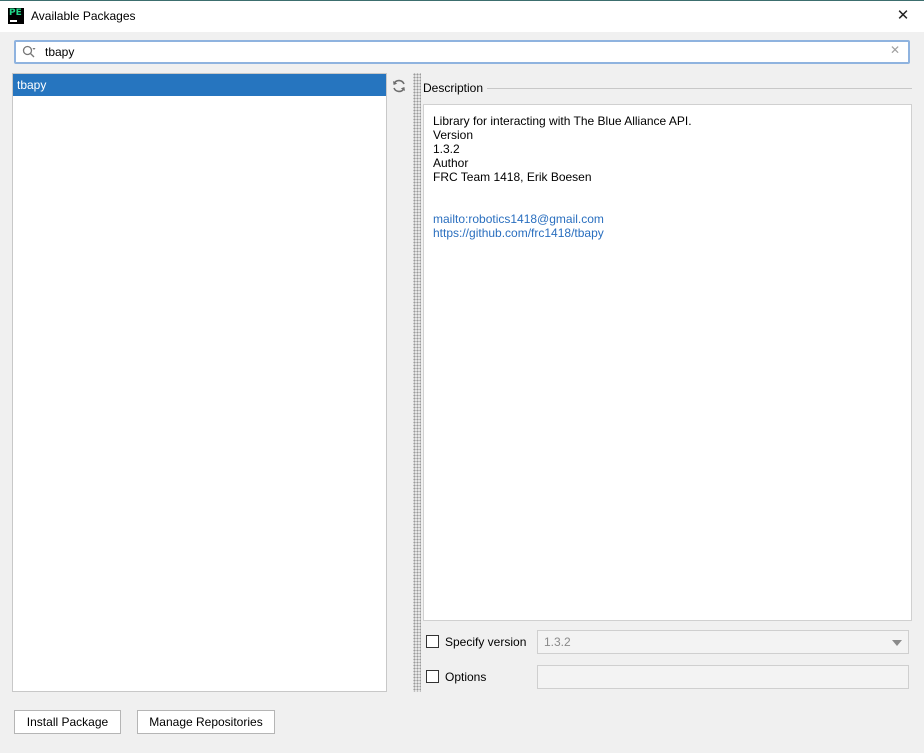  What do you see at coordinates (897, 643) in the screenshot?
I see `chevron-down-icon` at bounding box center [897, 643].